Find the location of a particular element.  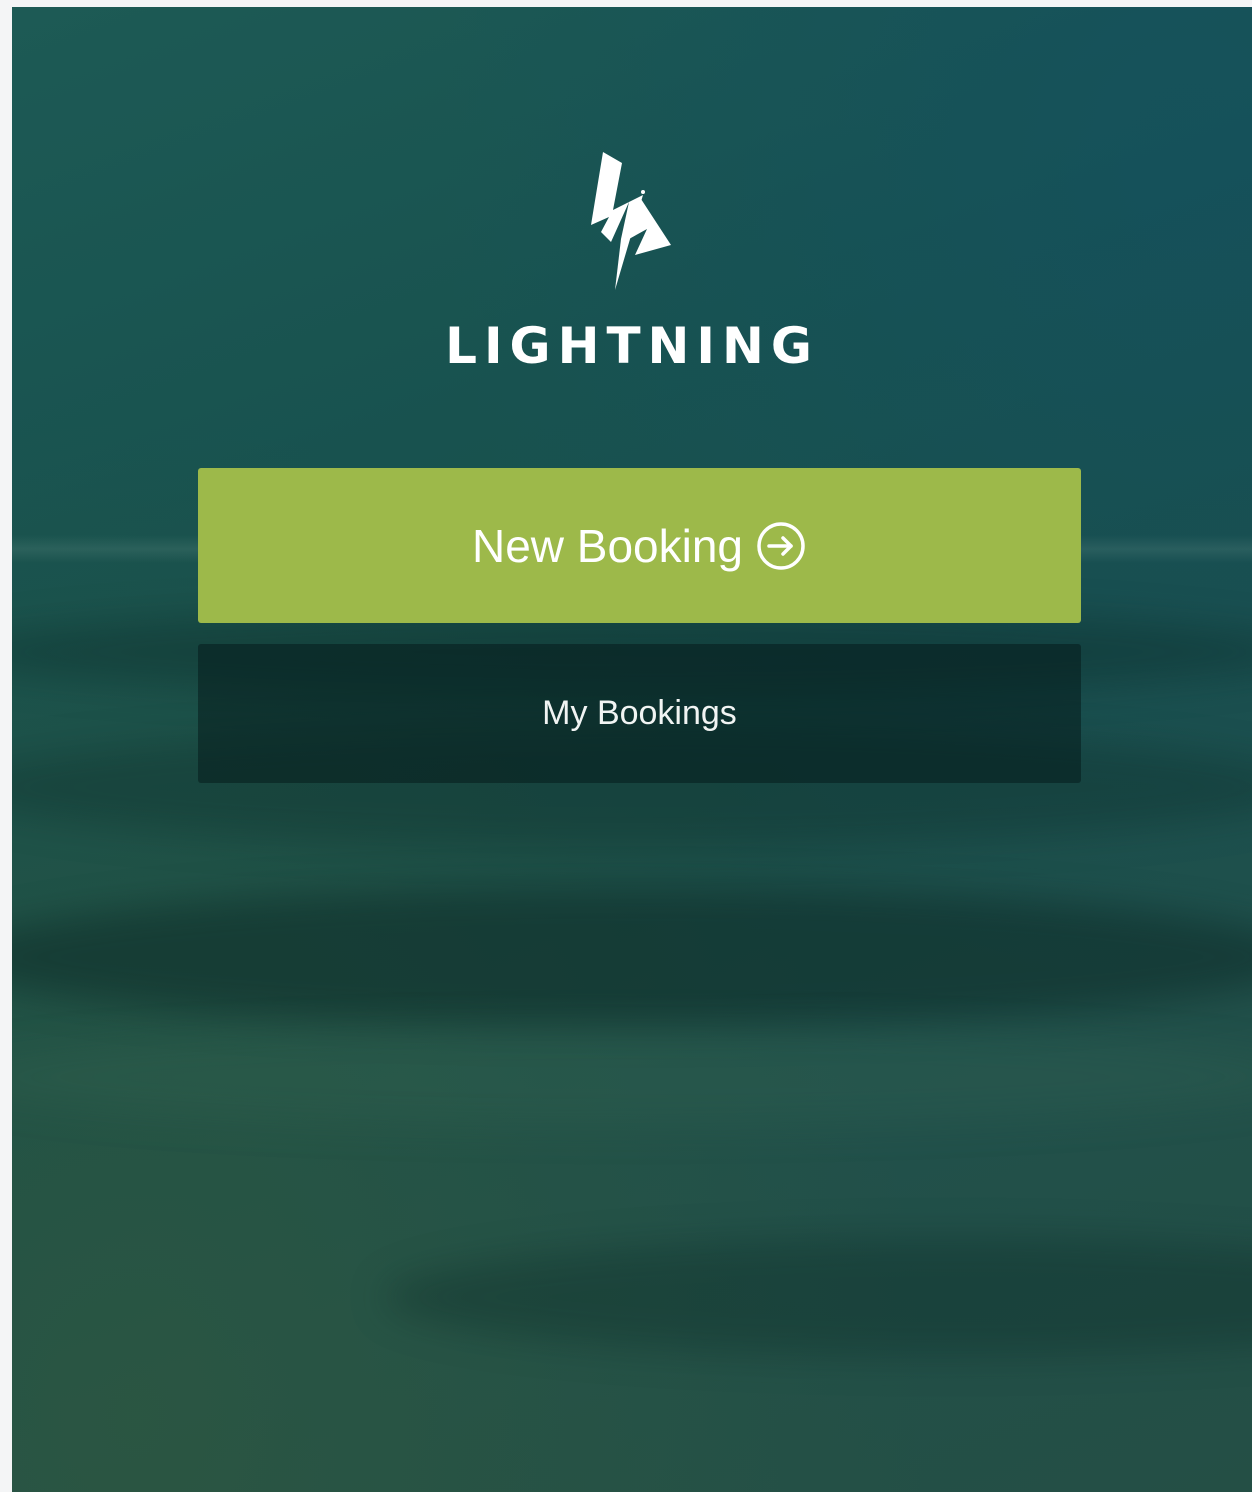

new-booking-button: New Booking is located at coordinates (639, 545).